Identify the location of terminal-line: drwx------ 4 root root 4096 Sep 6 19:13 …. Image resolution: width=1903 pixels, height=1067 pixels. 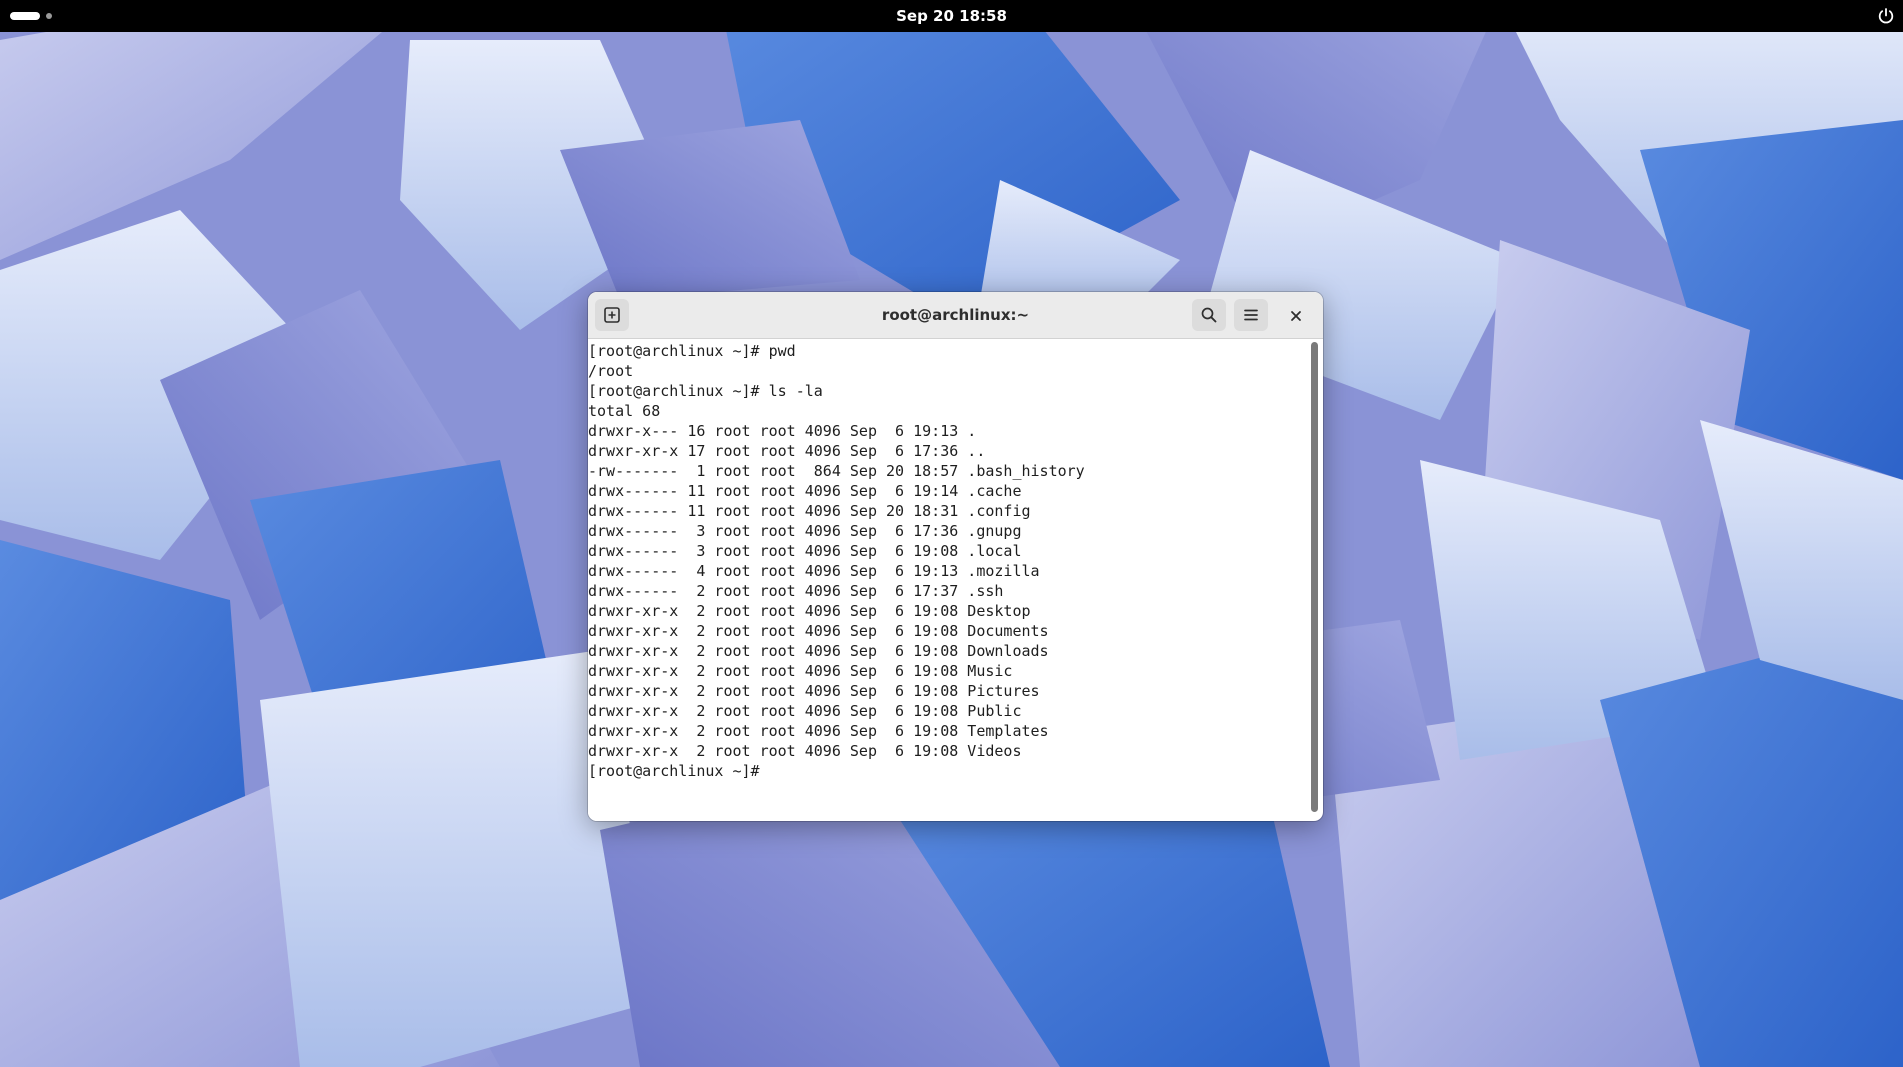
(814, 571).